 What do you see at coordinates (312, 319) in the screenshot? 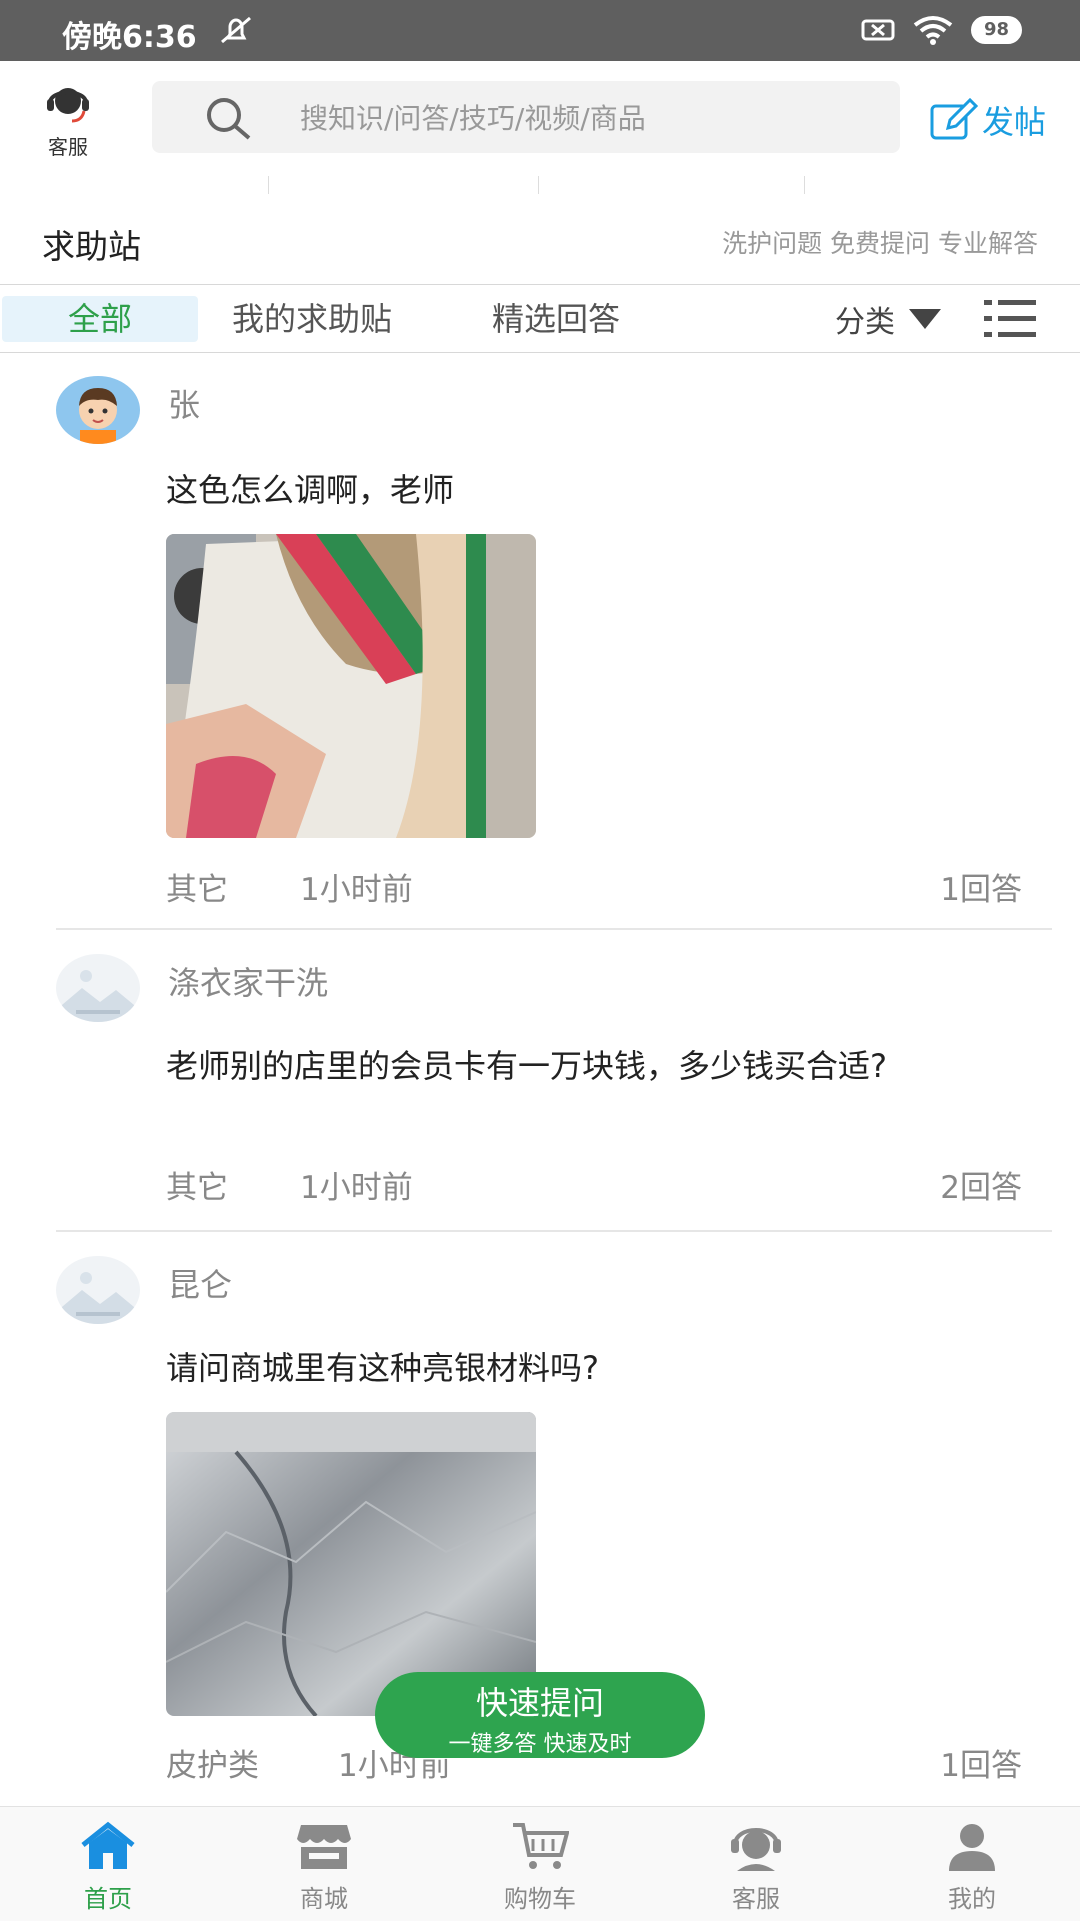
I see `tab-my-help-posts: 我的求助贴` at bounding box center [312, 319].